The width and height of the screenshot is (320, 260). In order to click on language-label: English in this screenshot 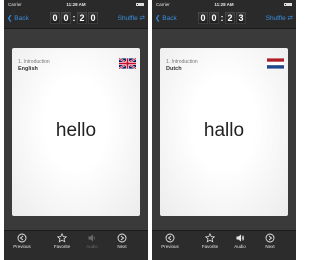, I will do `click(28, 69)`.